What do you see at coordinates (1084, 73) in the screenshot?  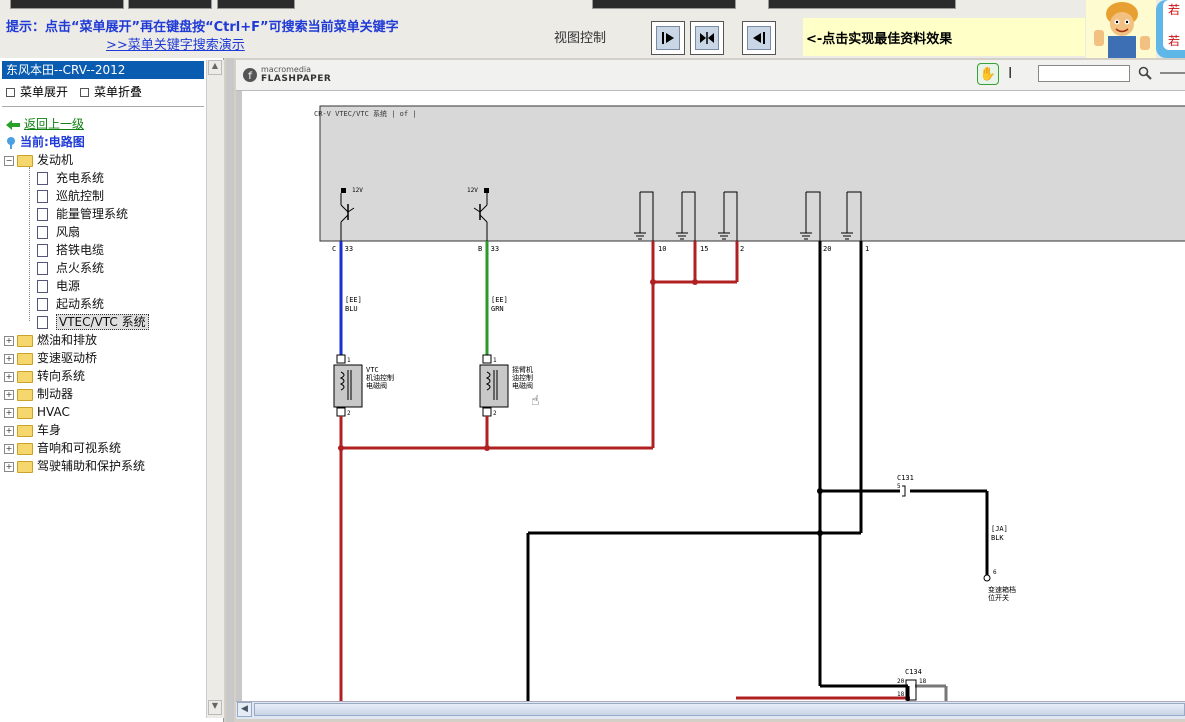 I see `search-input` at bounding box center [1084, 73].